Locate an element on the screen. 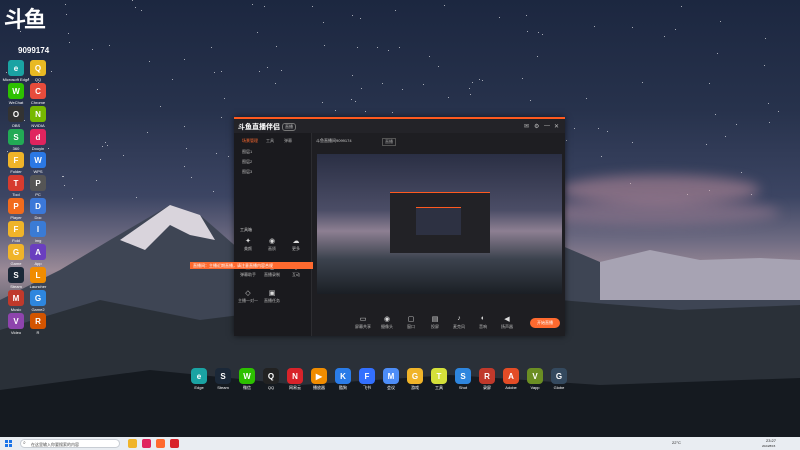 The image size is (800, 450). app-icon: F is located at coordinates (16, 160).